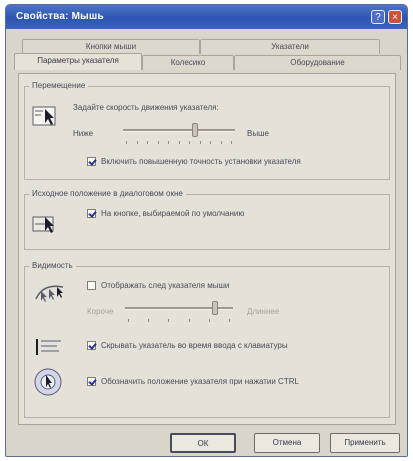 This screenshot has height=461, width=413. I want to click on tab-hardware: Оборудование, so click(317, 62).